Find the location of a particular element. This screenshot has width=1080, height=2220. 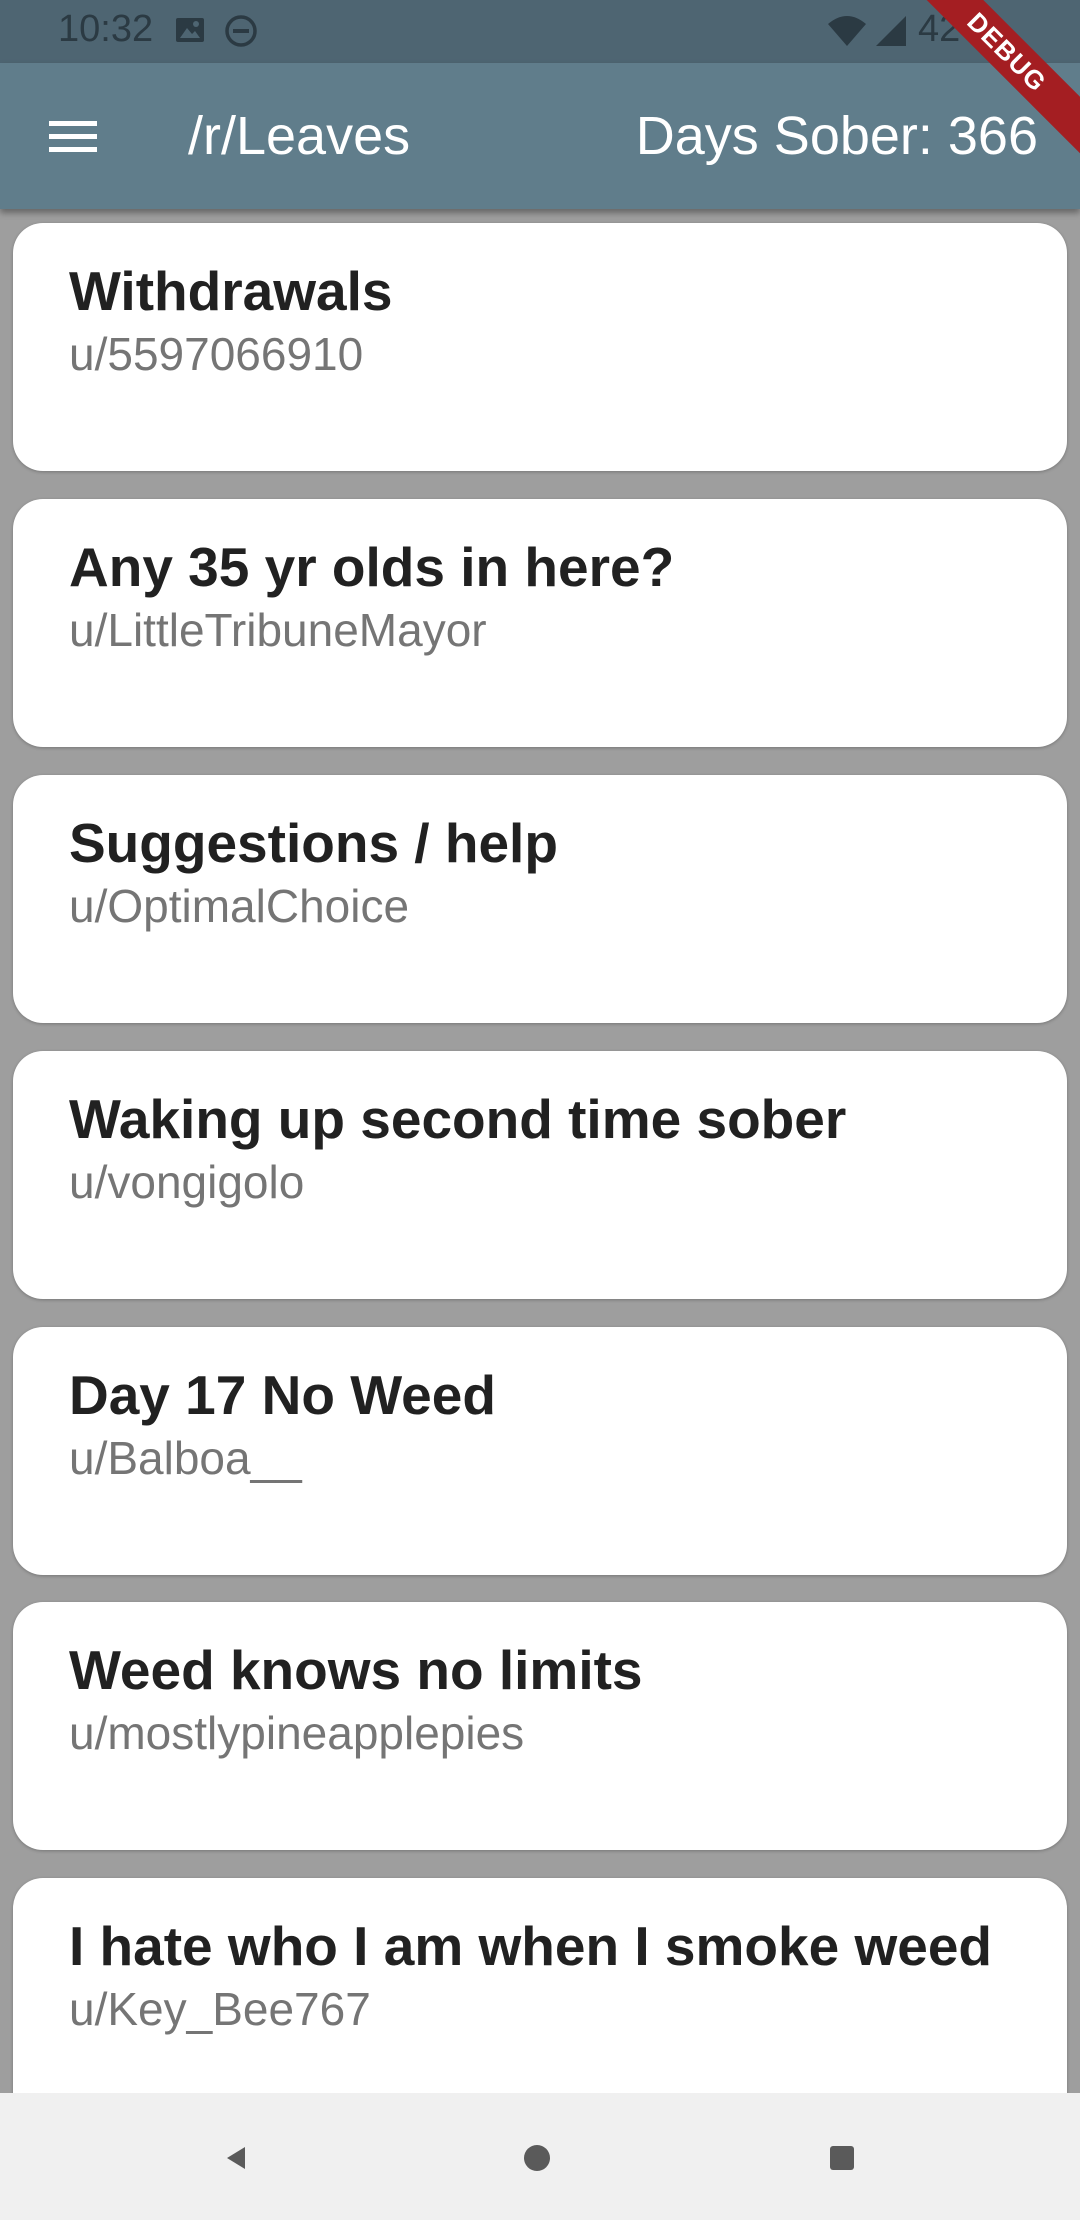

post-title: Suggestions / help is located at coordinates (313, 843).